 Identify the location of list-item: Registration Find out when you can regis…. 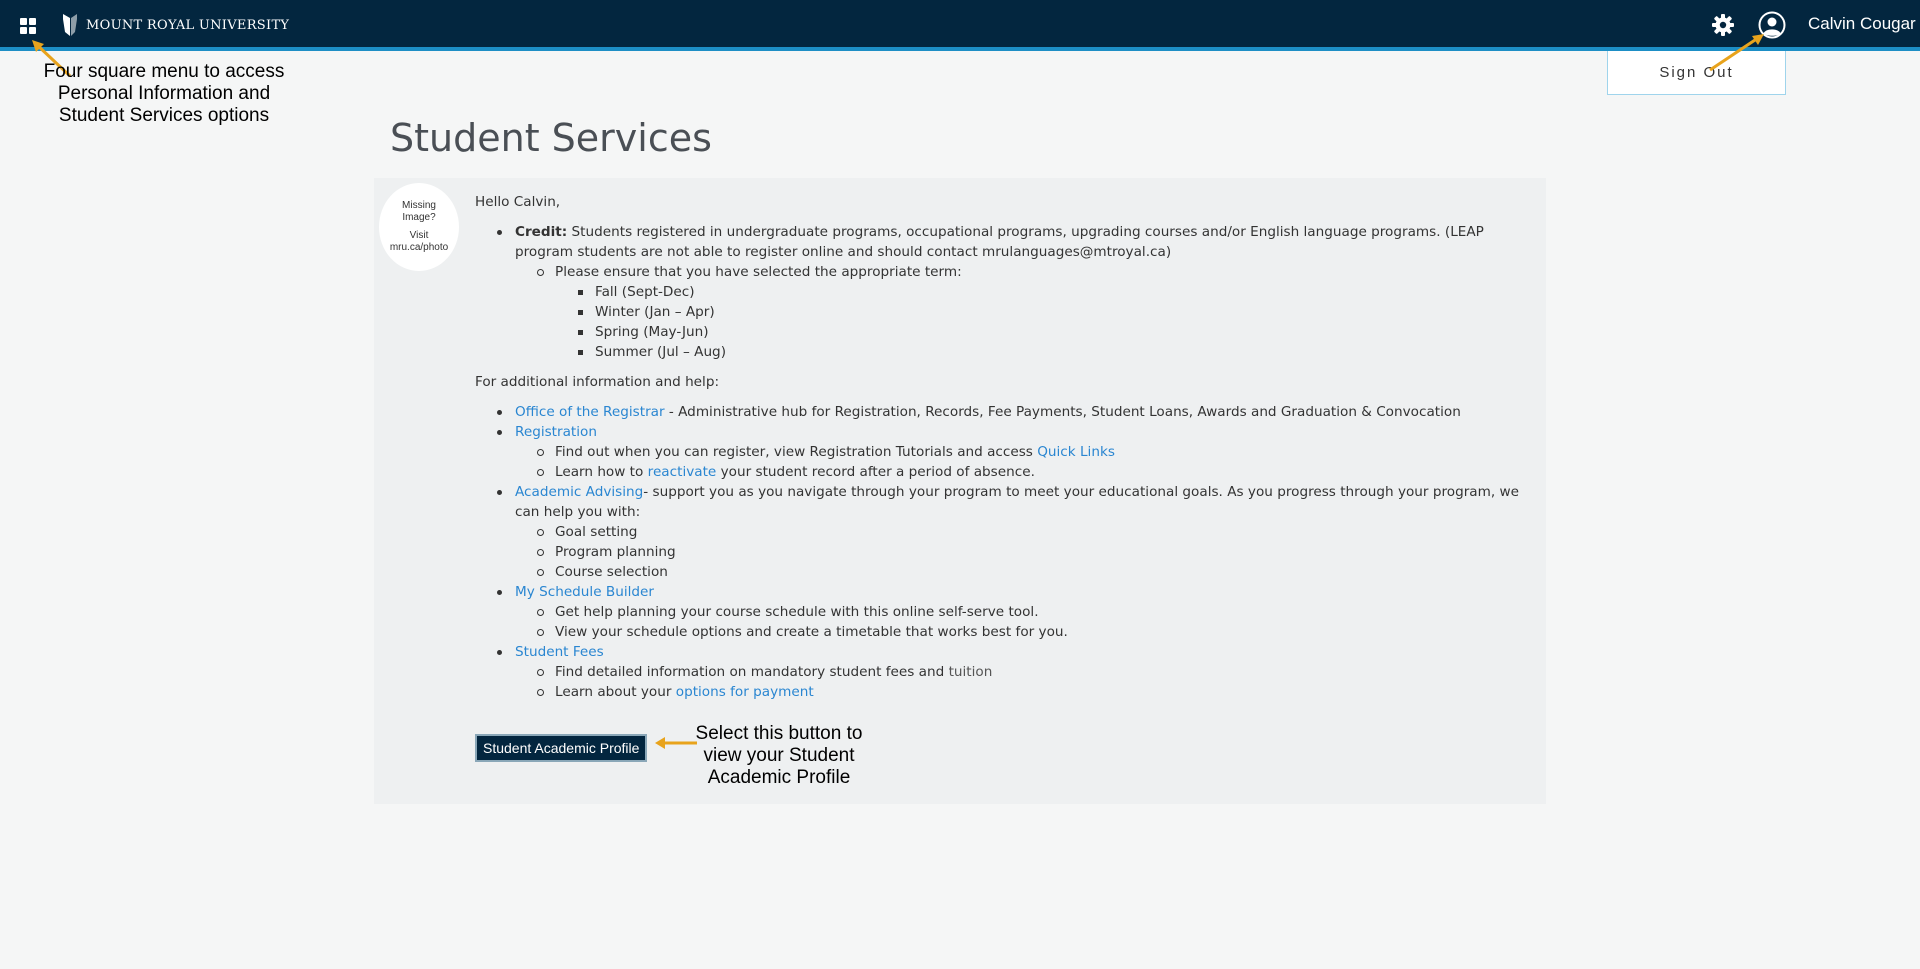
(1005, 452).